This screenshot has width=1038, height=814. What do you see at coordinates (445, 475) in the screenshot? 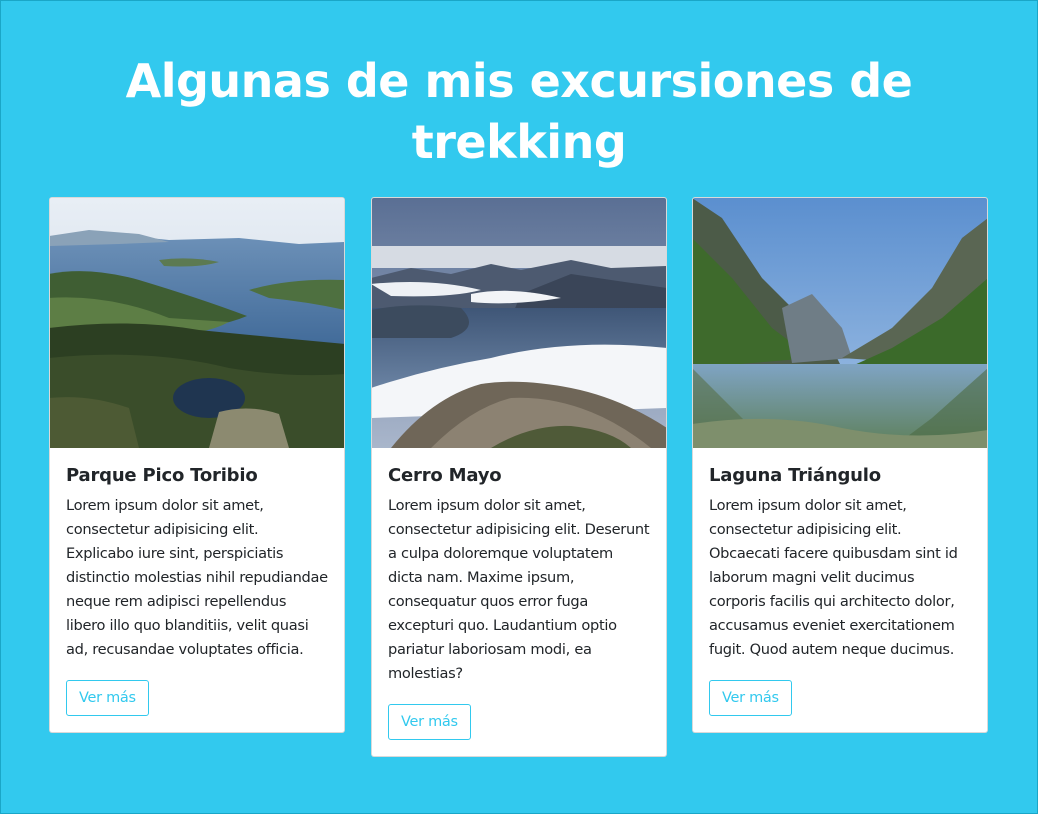
I see `card-title: Cerro Mayo` at bounding box center [445, 475].